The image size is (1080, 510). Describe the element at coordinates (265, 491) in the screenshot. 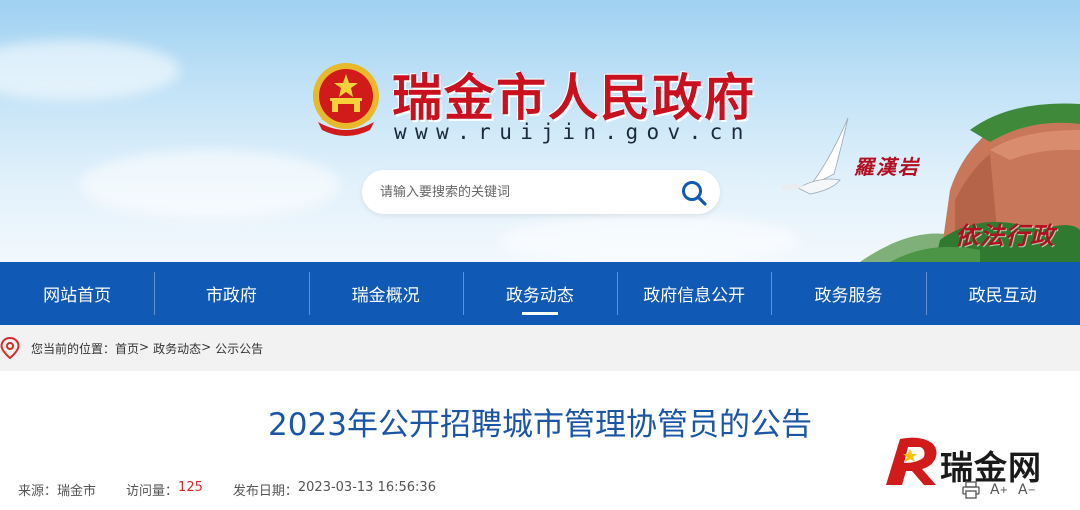

I see `published-label: 发布日期：` at that location.